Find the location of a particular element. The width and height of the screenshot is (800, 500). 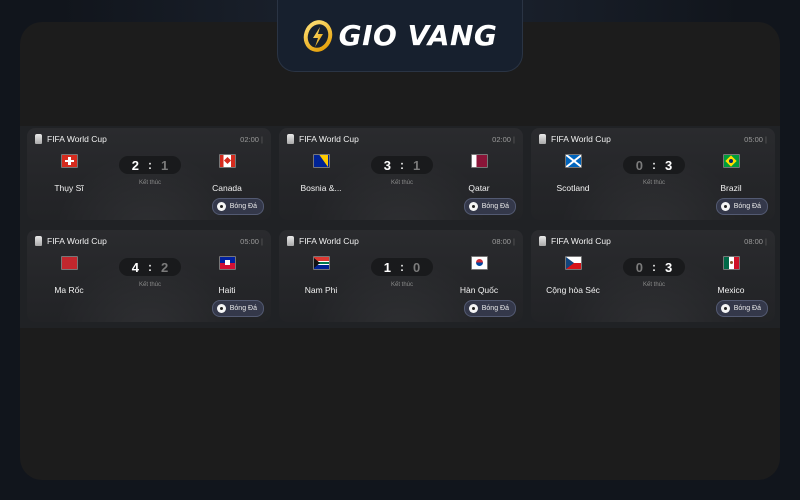

scotland-flag-icon is located at coordinates (573, 161).